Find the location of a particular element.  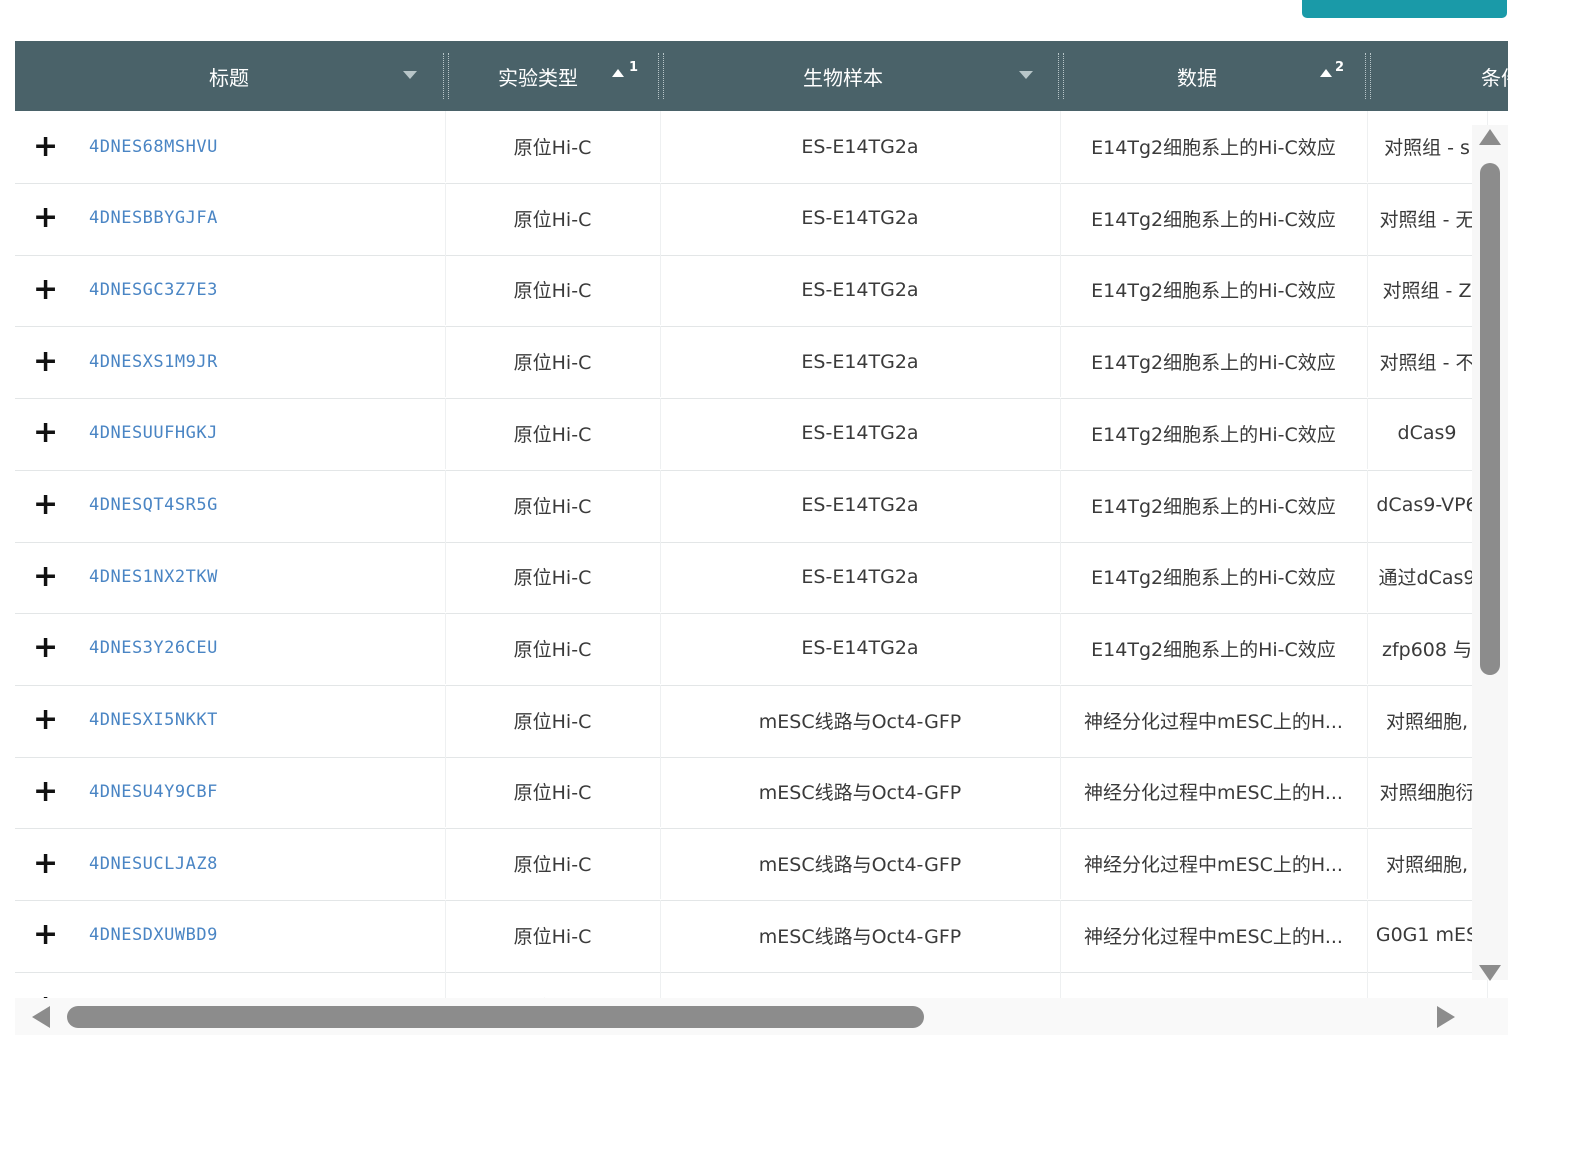

arrow-up-icon is located at coordinates (1490, 137).